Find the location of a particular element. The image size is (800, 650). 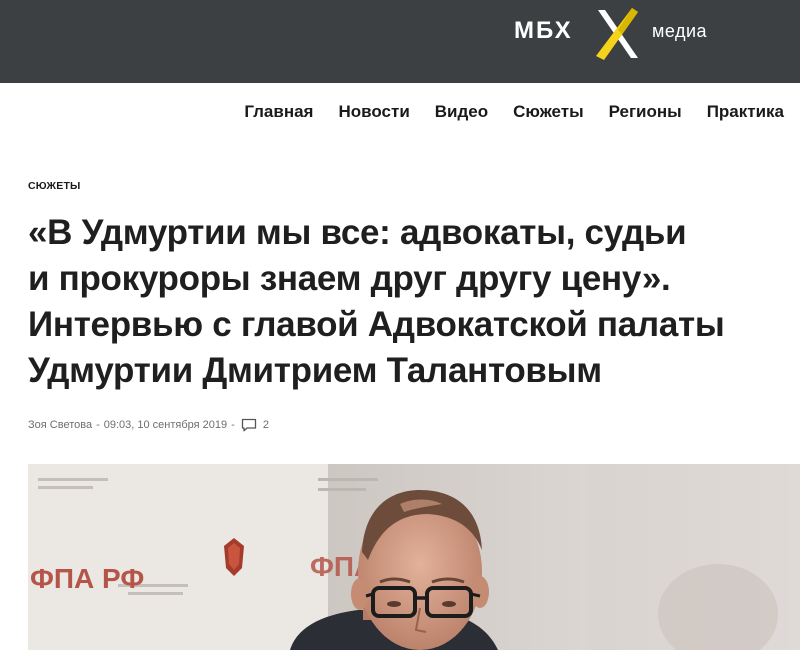

nav-item-news: Новости is located at coordinates (373, 112).